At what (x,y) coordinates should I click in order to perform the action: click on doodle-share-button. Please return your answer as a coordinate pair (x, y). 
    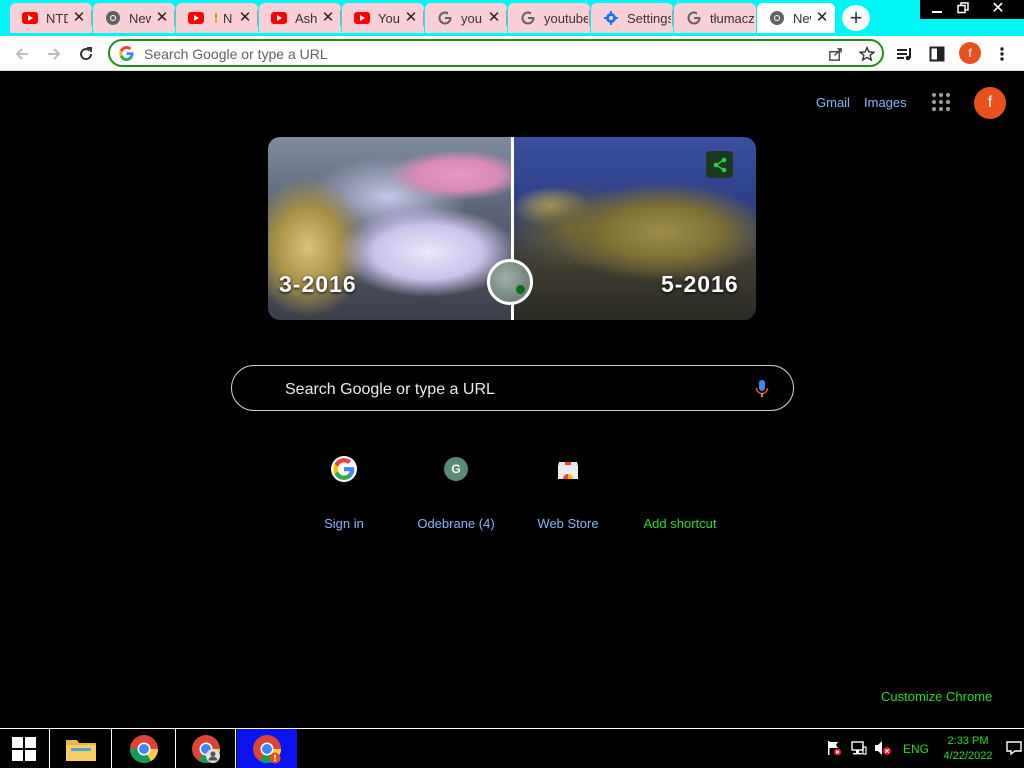
    Looking at the image, I should click on (719, 164).